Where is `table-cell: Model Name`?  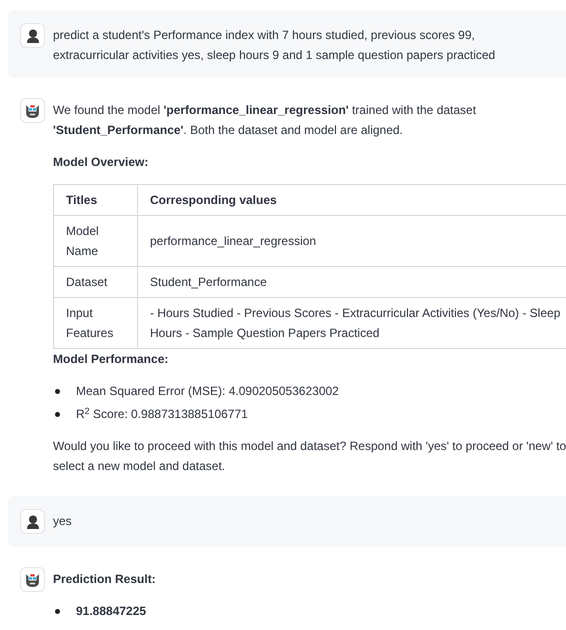 table-cell: Model Name is located at coordinates (96, 241).